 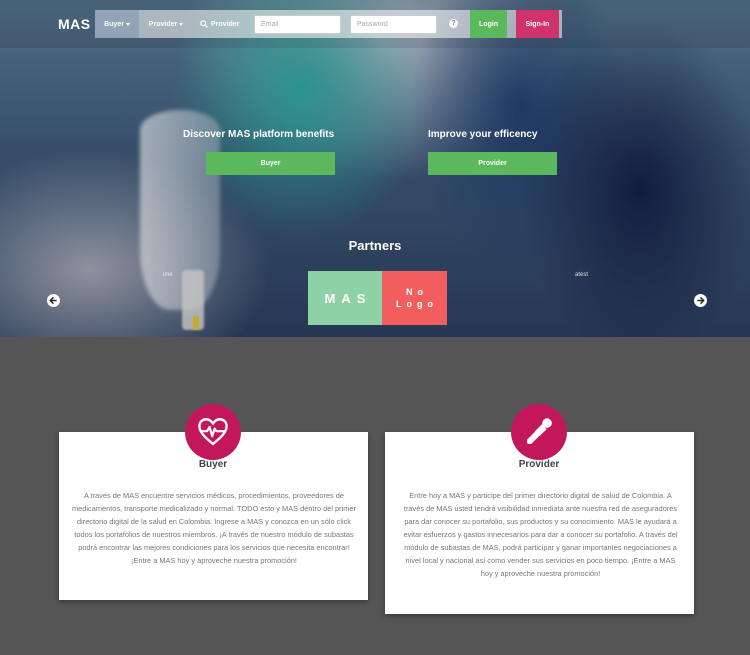 I want to click on provider-search-link: Provider, so click(x=219, y=24).